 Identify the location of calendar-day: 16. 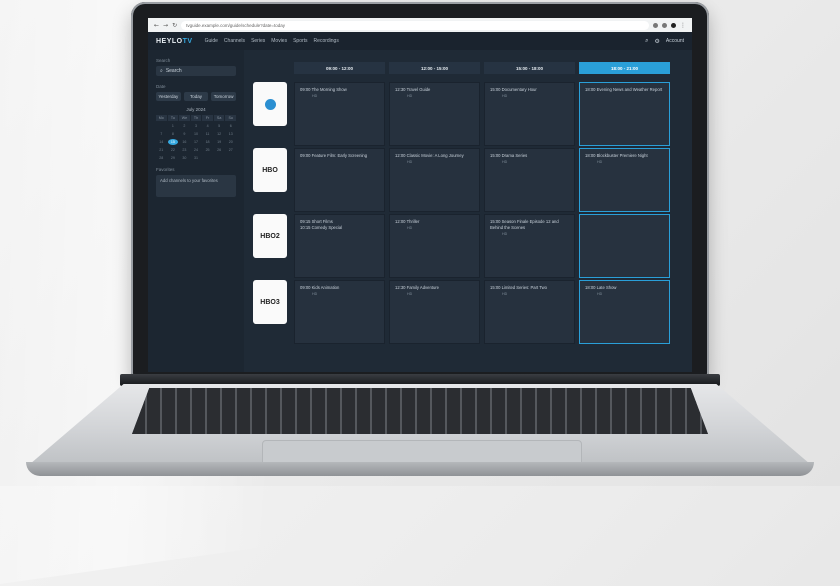
(184, 142).